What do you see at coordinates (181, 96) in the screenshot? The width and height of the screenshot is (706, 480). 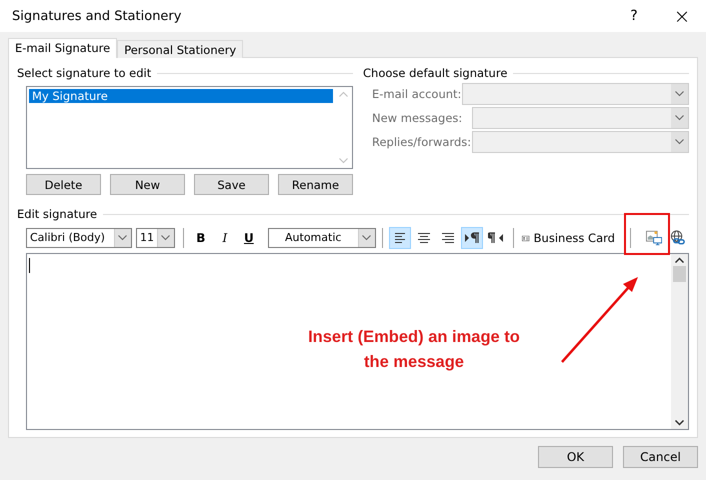 I see `signature-item: My Signature` at bounding box center [181, 96].